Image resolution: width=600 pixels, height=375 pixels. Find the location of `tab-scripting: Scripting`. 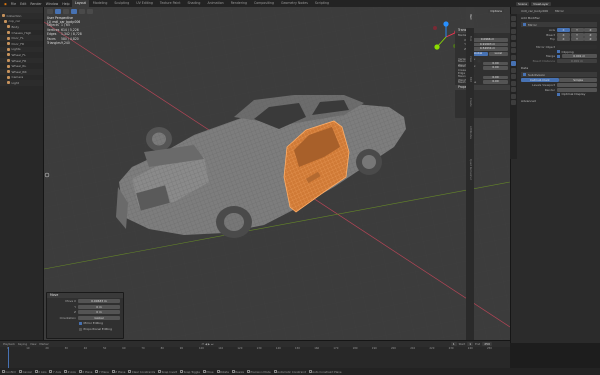

tab-scripting: Scripting is located at coordinates (321, 3).